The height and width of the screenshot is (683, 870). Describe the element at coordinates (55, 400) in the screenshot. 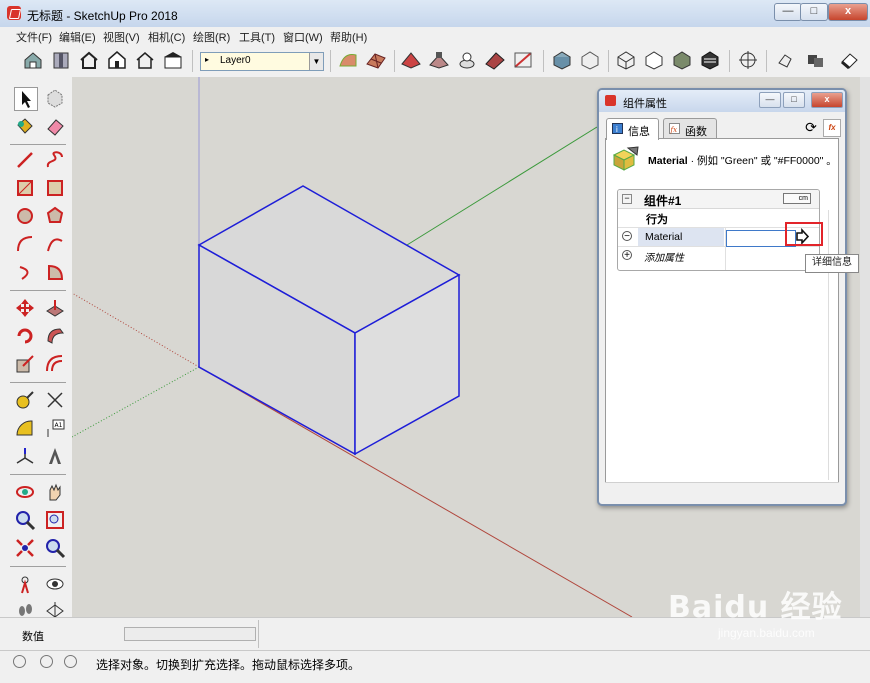

I see `dimension-tool-icon` at that location.